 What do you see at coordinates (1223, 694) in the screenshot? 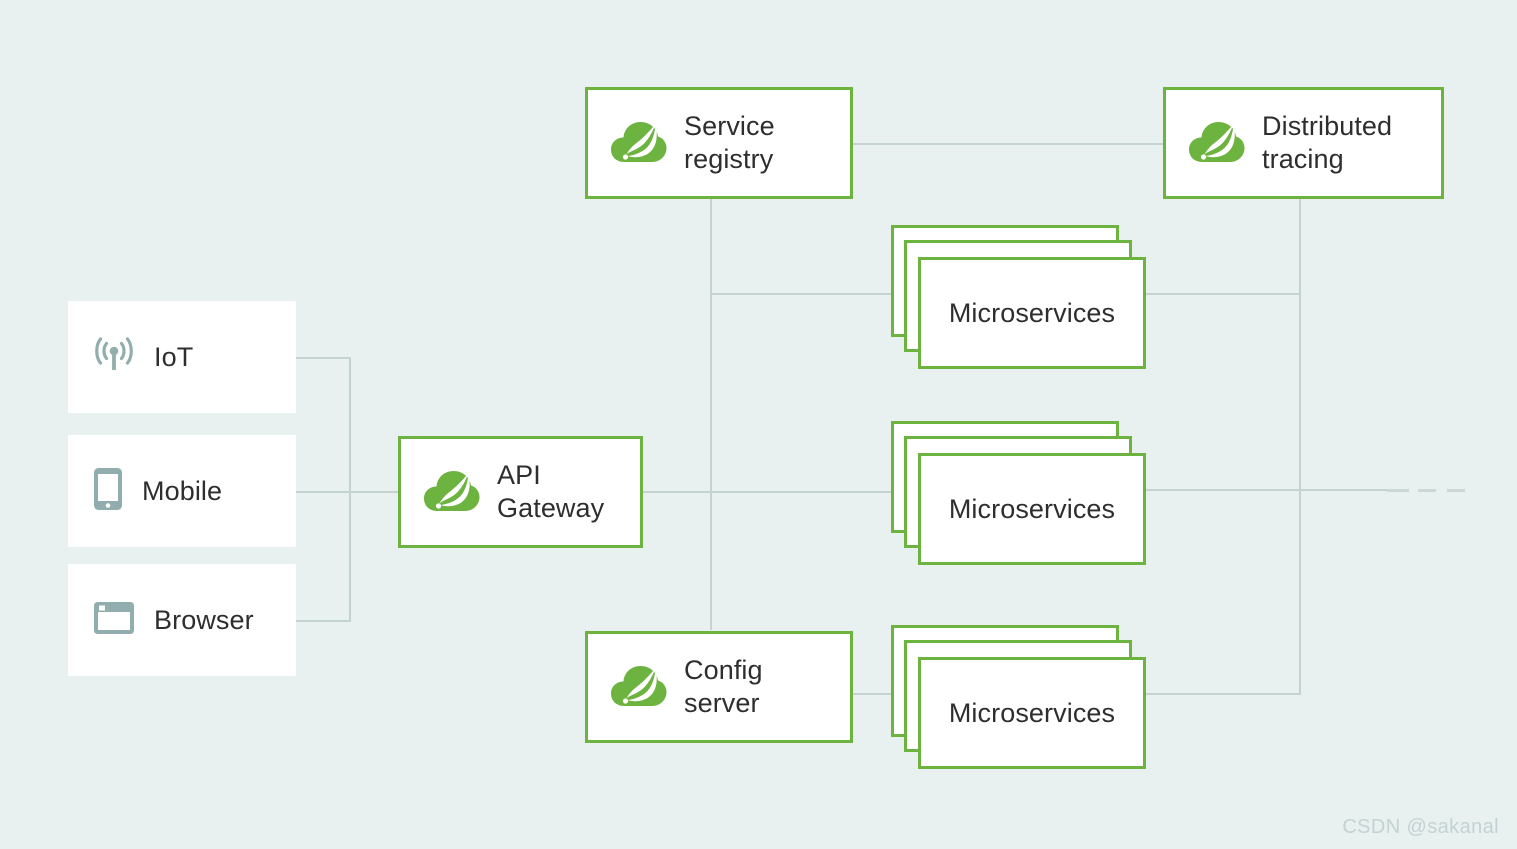
I see `connector-microservices-bottom-to-right-spine` at bounding box center [1223, 694].